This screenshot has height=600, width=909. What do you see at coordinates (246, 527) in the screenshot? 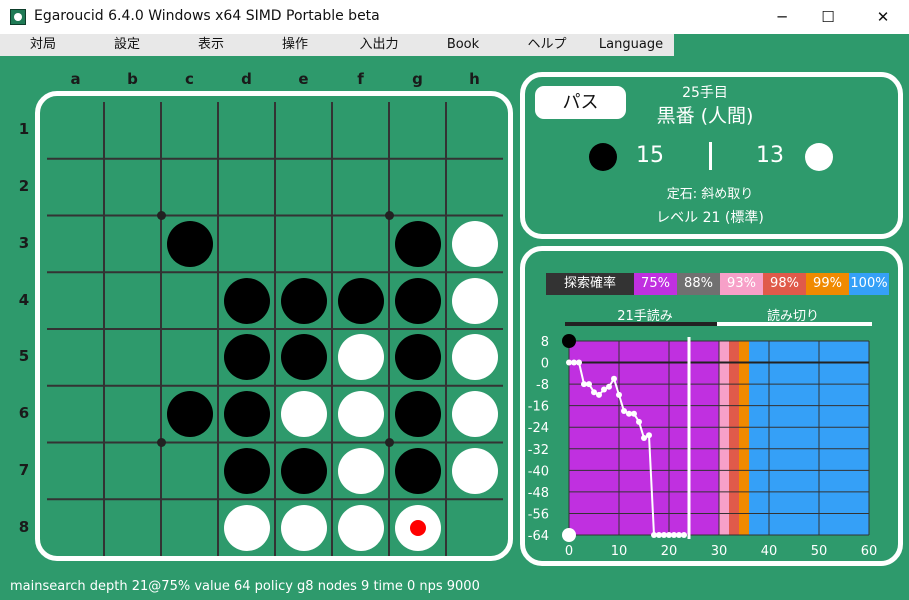
I see `white-disc-d8` at bounding box center [246, 527].